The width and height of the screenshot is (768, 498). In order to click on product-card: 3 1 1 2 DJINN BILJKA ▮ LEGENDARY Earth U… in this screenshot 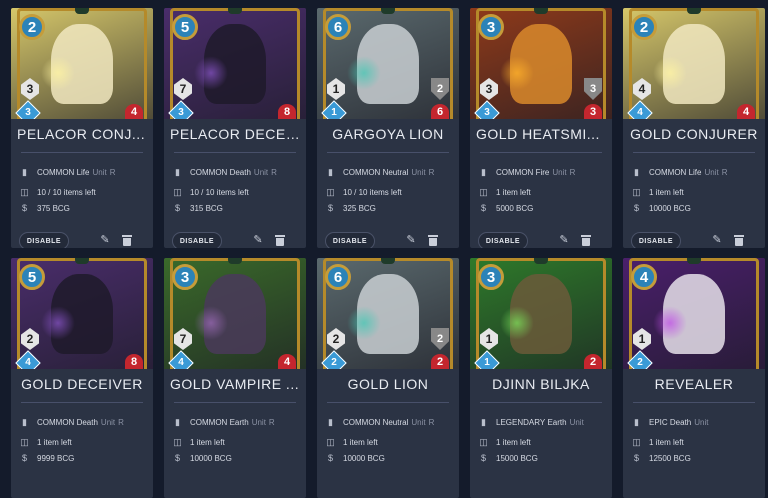, I will do `click(541, 378)`.